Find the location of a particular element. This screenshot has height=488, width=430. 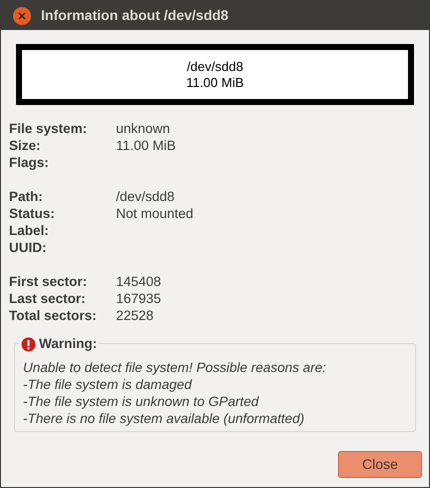

partition-size: 11.00 MiB is located at coordinates (215, 82).